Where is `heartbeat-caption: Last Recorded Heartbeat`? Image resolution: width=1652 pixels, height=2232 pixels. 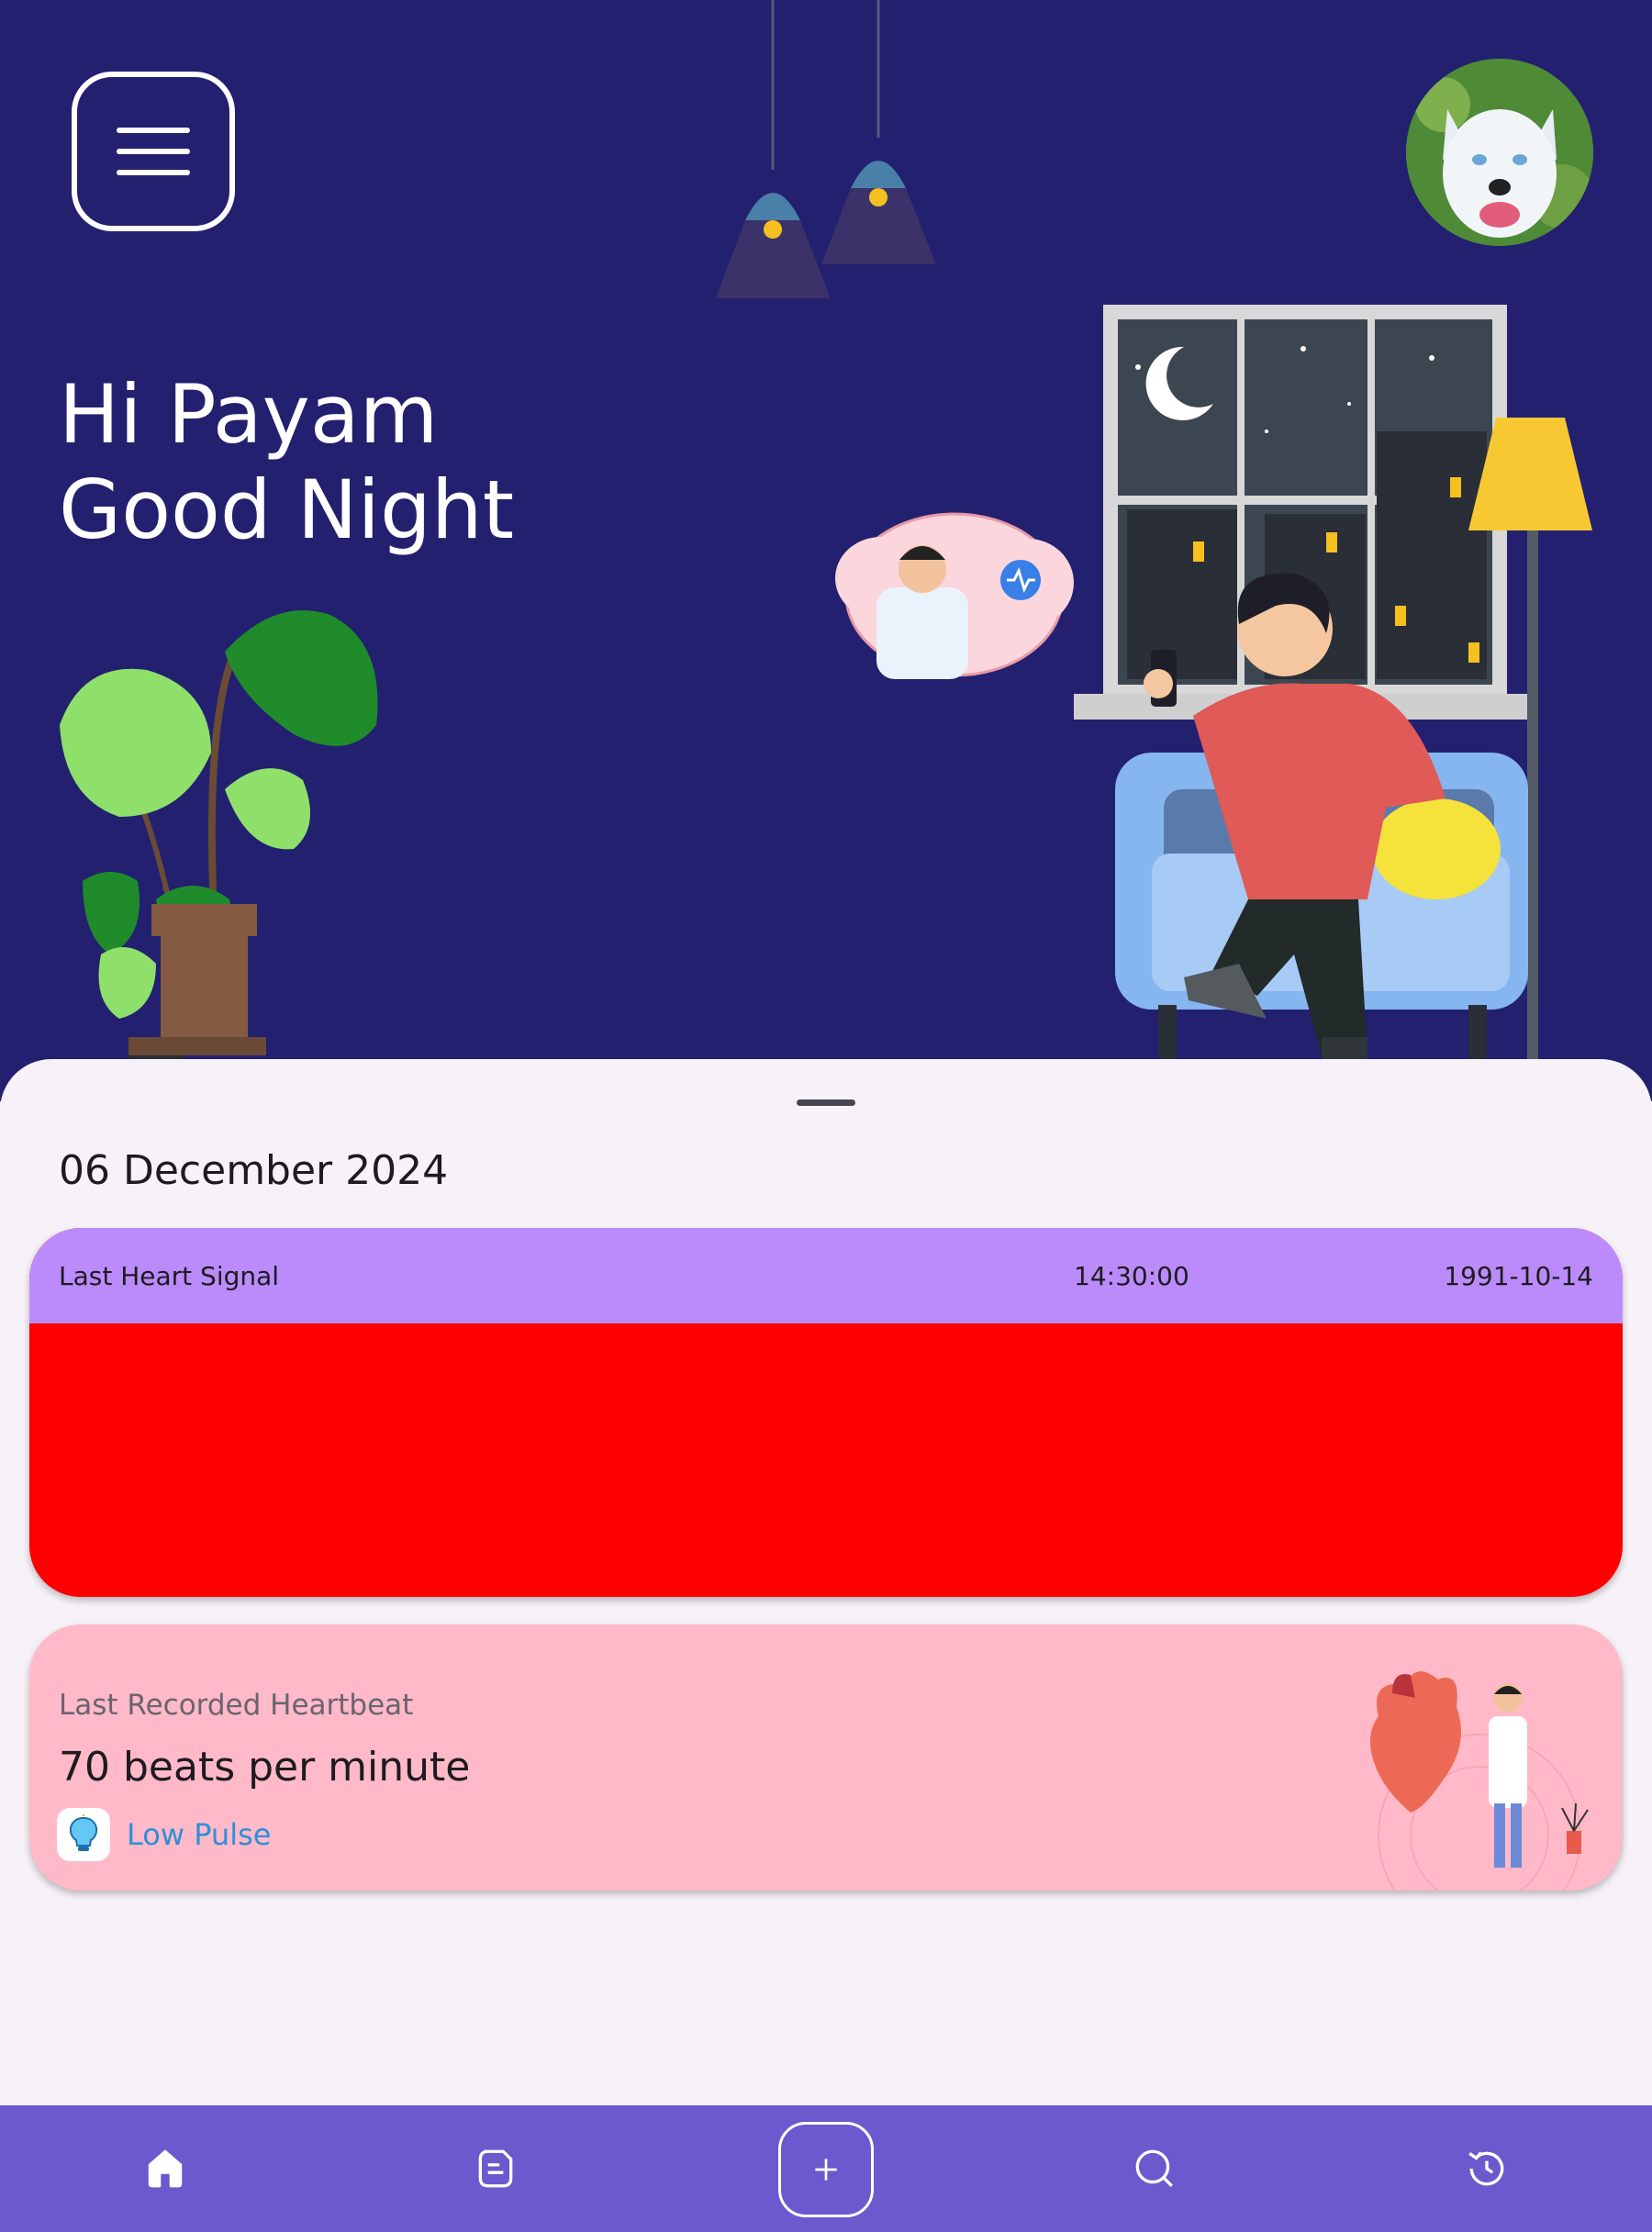 heartbeat-caption: Last Recorded Heartbeat is located at coordinates (237, 1706).